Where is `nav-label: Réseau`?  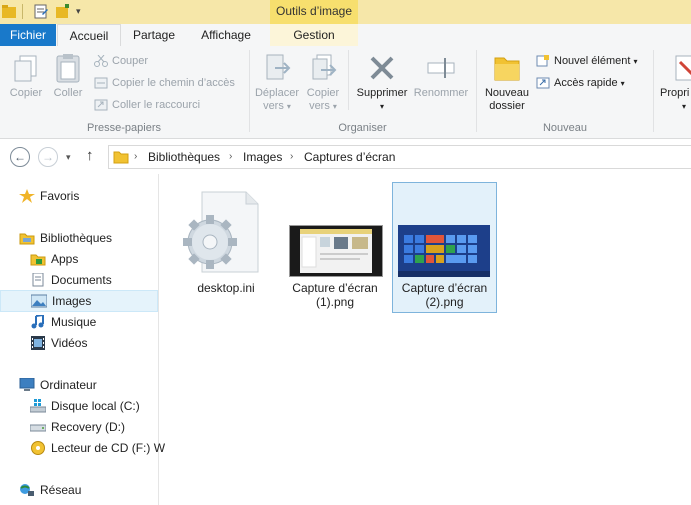 nav-label: Réseau is located at coordinates (61, 490).